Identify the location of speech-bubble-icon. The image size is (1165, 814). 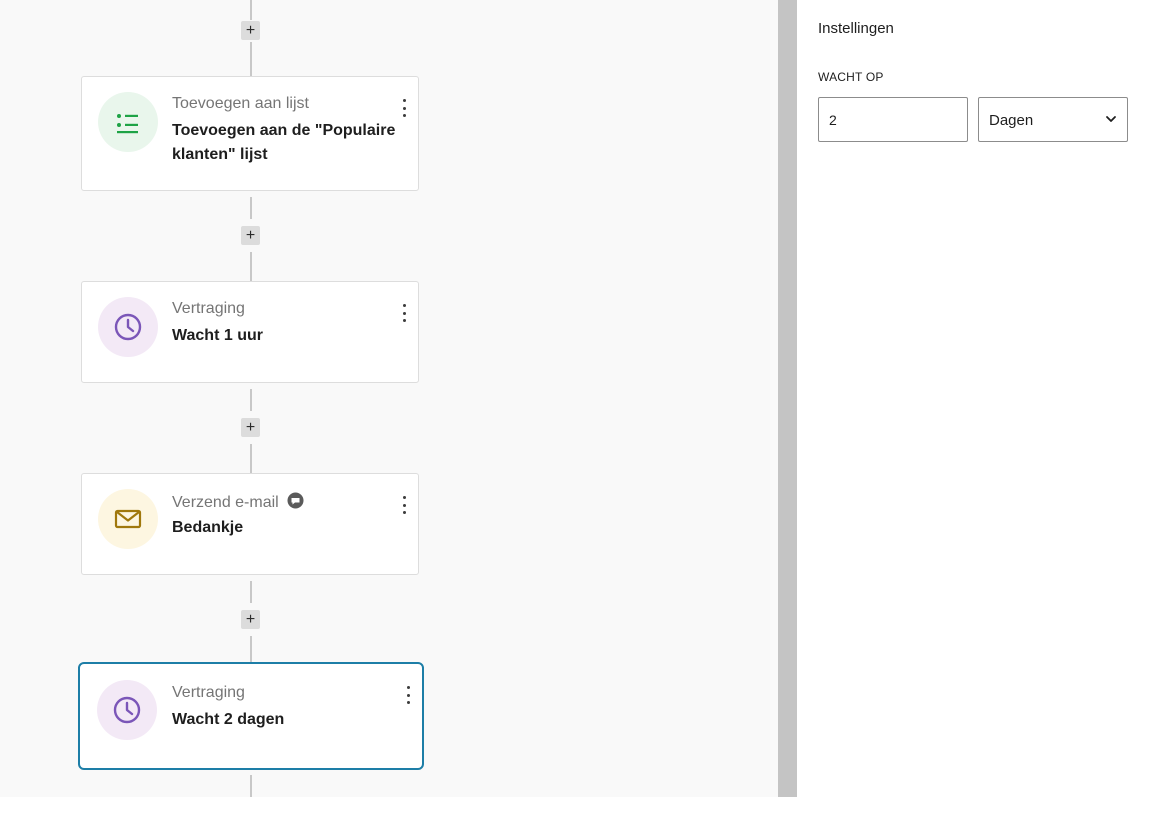
(295, 500).